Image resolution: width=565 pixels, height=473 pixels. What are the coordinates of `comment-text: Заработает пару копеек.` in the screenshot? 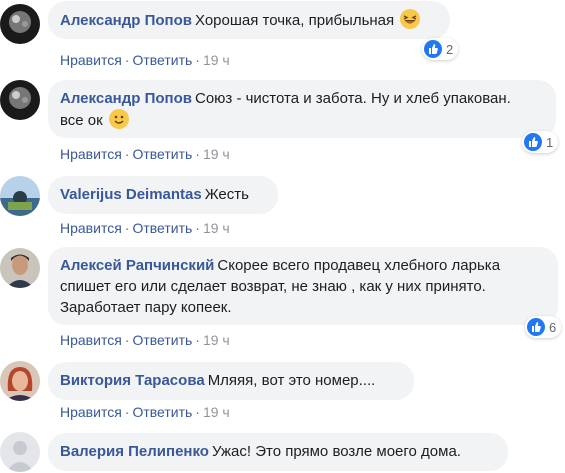 It's located at (146, 307).